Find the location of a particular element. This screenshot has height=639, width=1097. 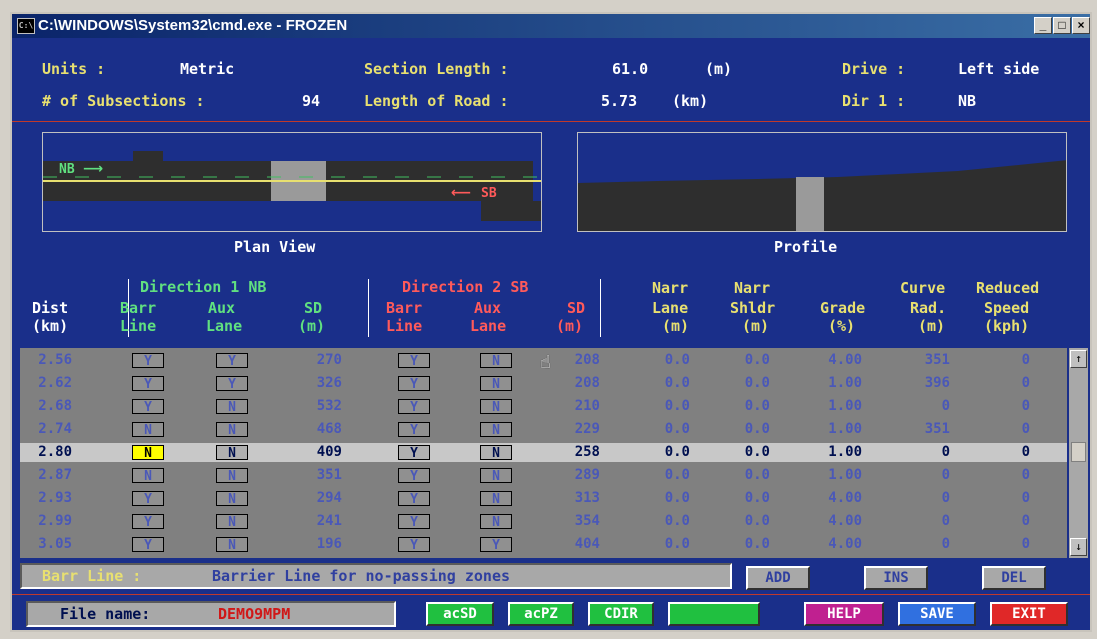

scroll-up-icon: ↑ is located at coordinates (1078, 359).